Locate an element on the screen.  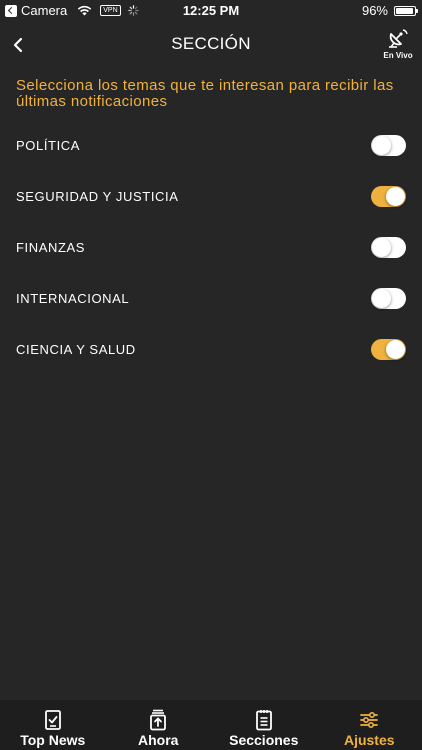
tab-top-news: Top News is located at coordinates (53, 725).